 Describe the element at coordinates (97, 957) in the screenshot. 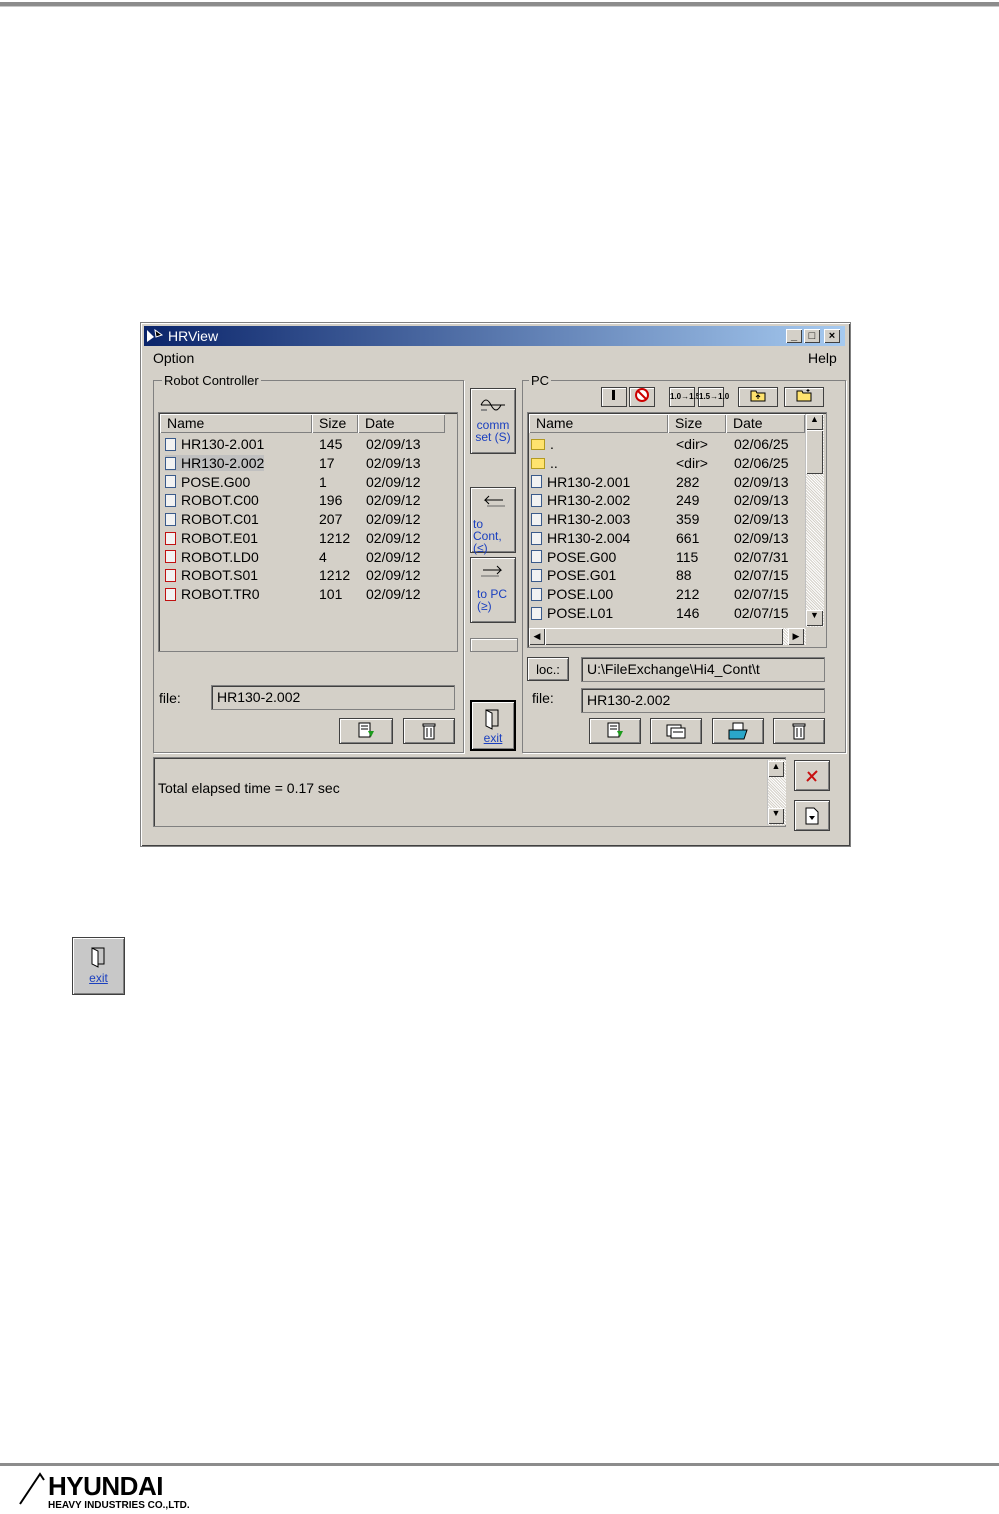

I see `door-exit-icon` at that location.